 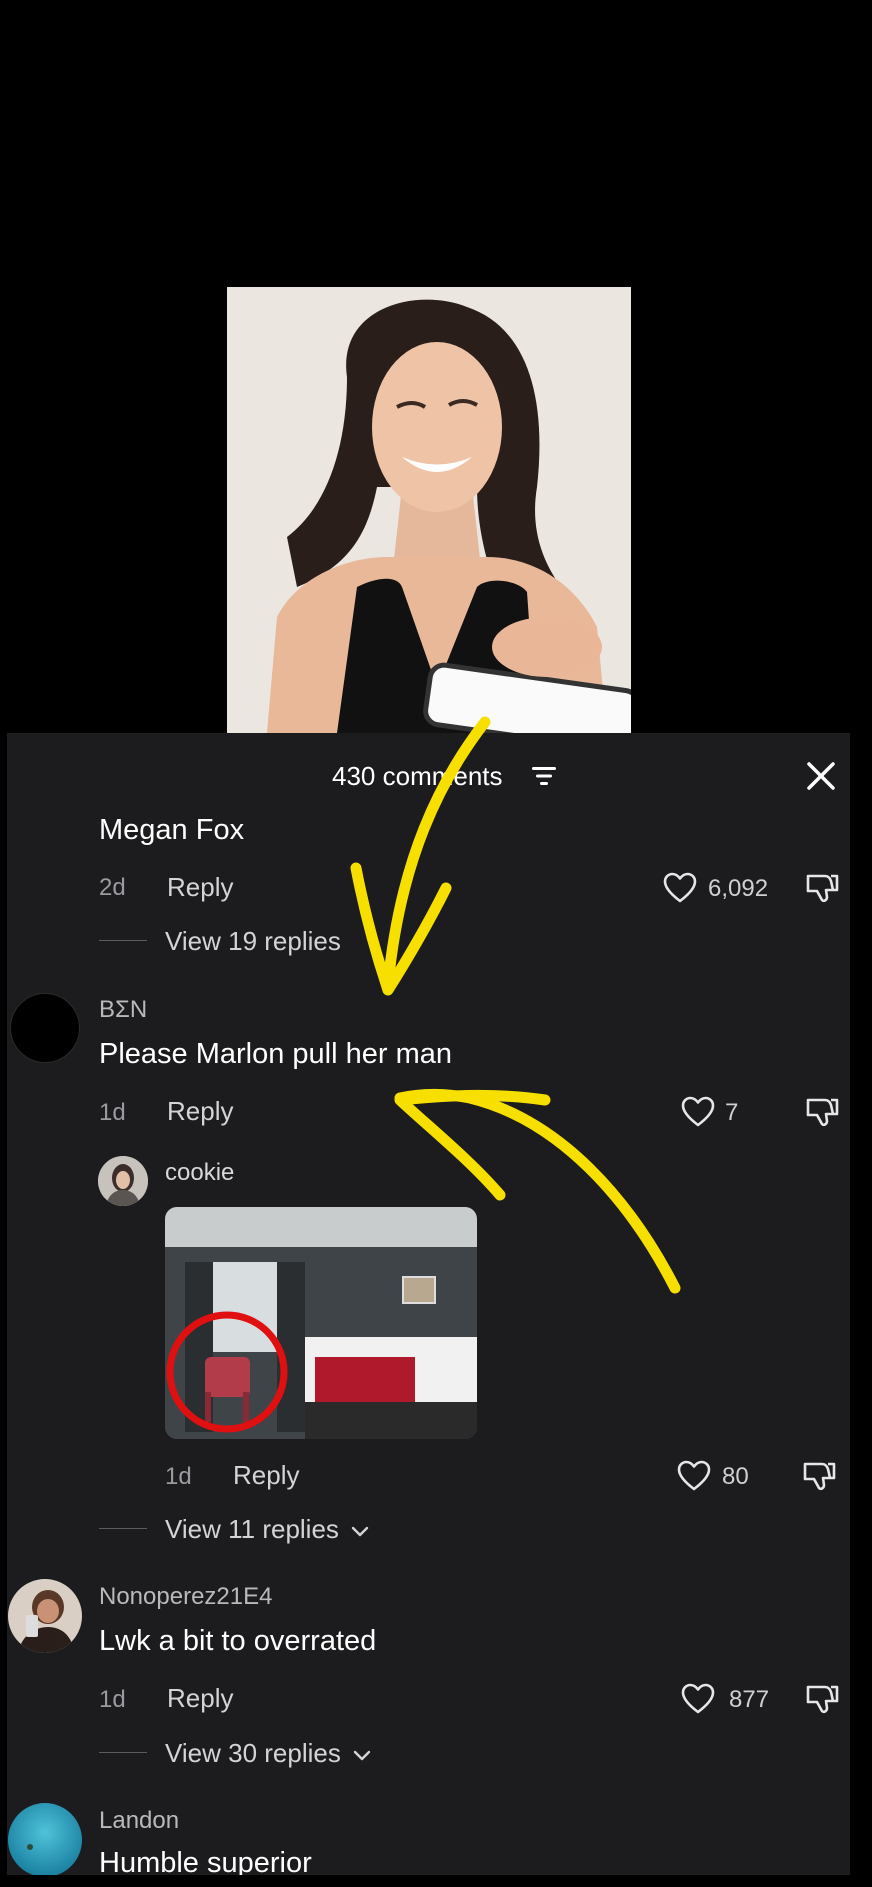 What do you see at coordinates (276, 1054) in the screenshot?
I see `comment-text: Please Marlon pull her man` at bounding box center [276, 1054].